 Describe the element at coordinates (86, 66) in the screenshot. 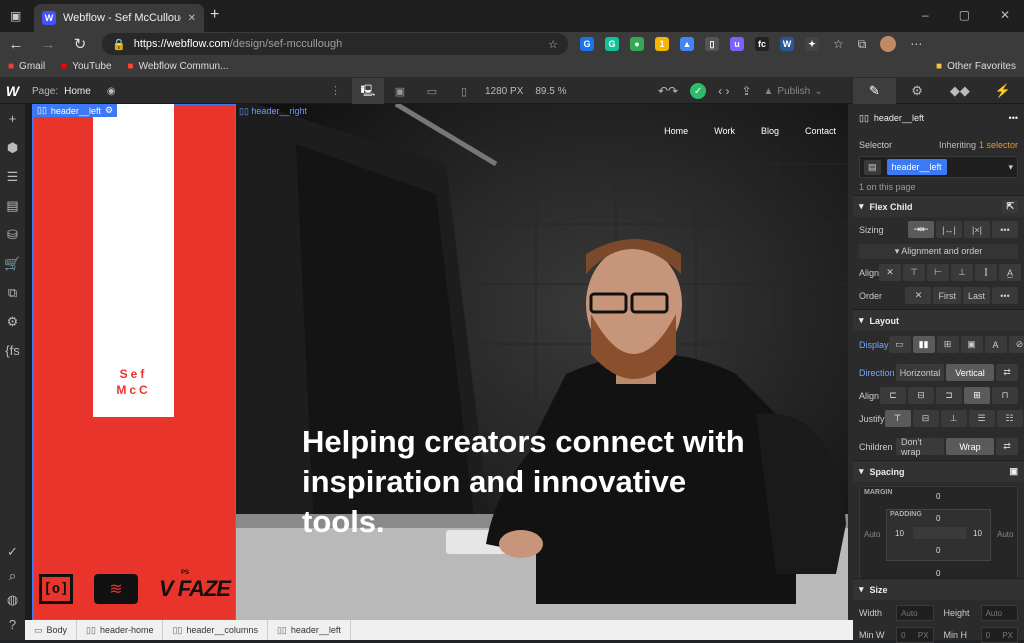

I see `bookmark-item: ■ YouTube` at that location.